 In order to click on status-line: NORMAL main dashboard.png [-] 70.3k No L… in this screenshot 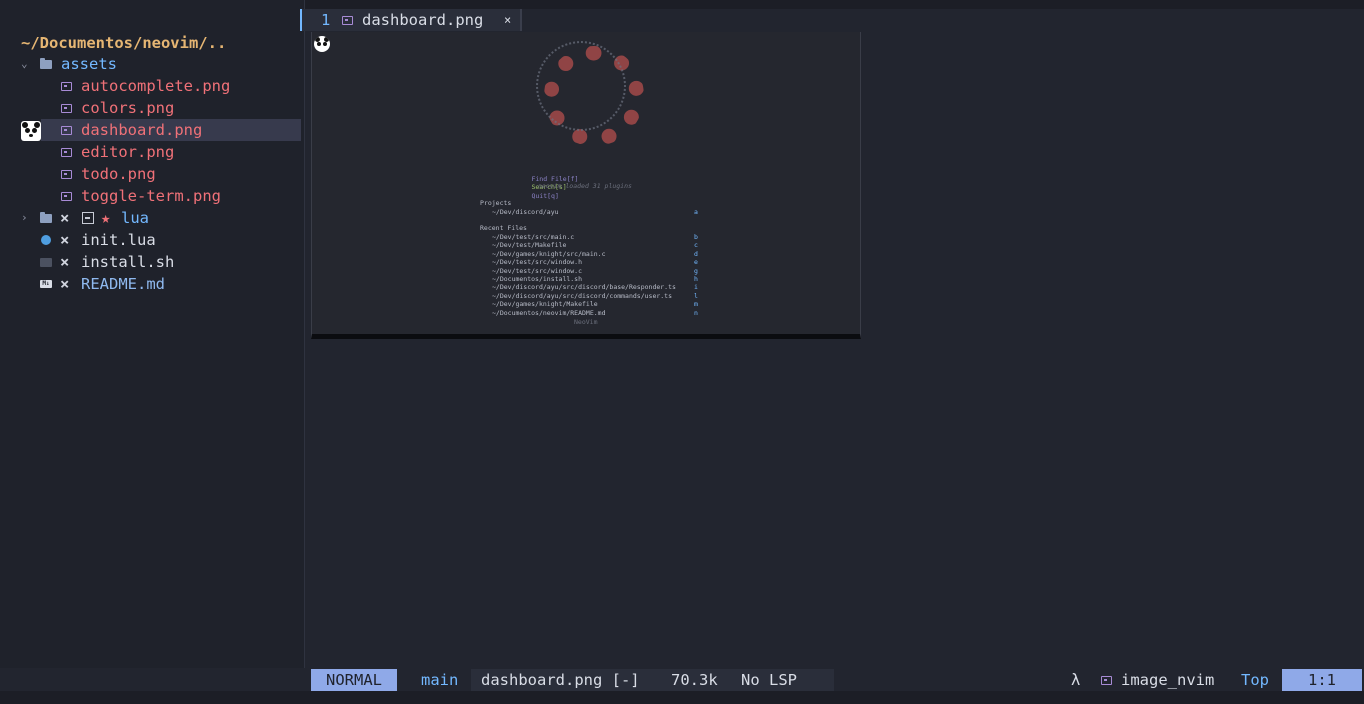, I will do `click(836, 680)`.